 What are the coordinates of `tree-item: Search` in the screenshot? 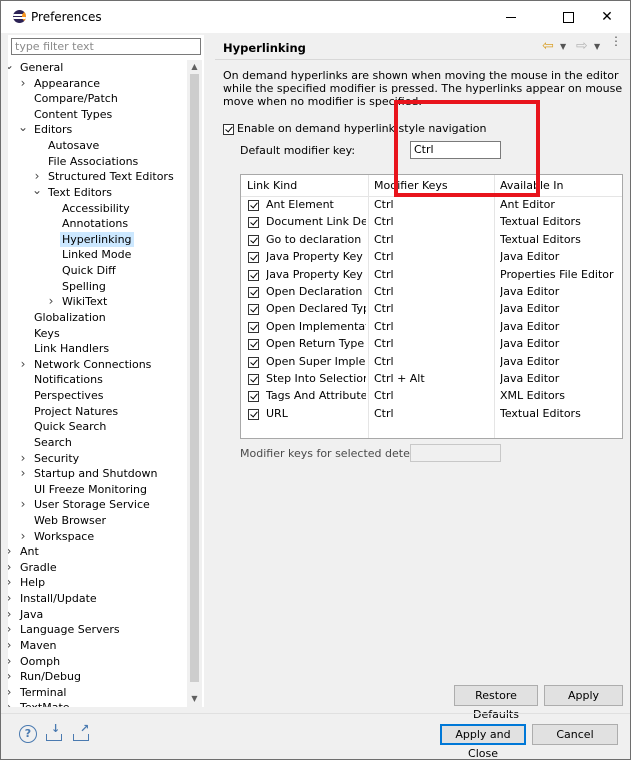 It's located at (53, 442).